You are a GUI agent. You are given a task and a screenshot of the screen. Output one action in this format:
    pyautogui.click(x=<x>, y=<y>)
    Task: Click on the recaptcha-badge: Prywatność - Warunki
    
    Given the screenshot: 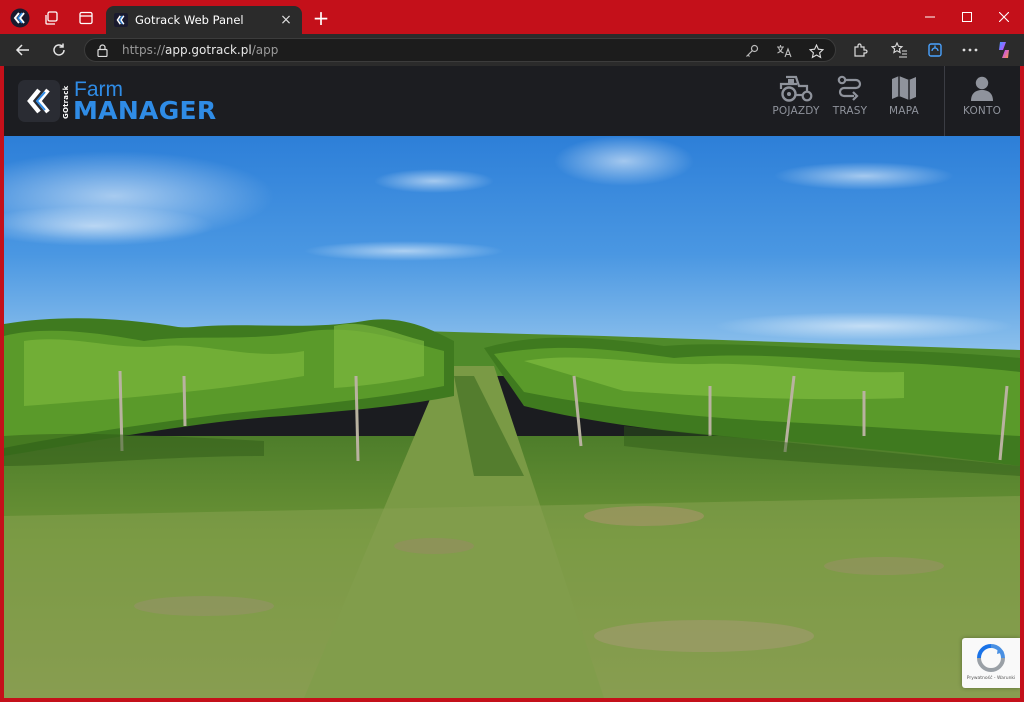 What is the action you would take?
    pyautogui.click(x=991, y=663)
    